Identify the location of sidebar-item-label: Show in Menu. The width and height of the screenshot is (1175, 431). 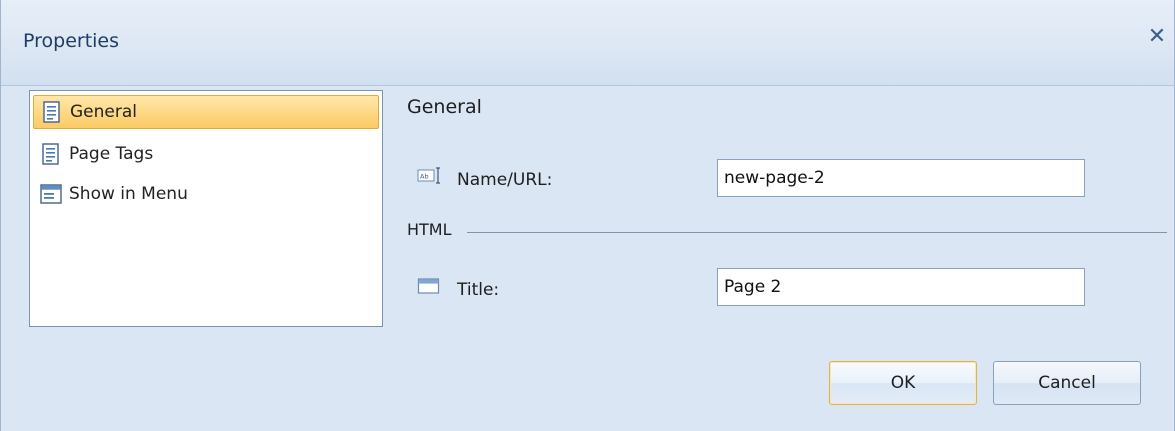
(128, 194).